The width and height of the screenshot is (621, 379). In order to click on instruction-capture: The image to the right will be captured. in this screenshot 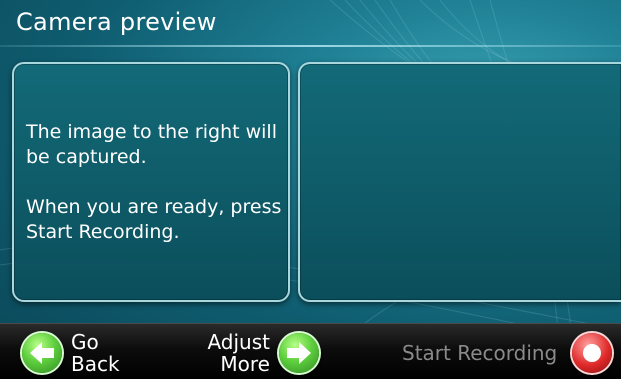, I will do `click(151, 144)`.